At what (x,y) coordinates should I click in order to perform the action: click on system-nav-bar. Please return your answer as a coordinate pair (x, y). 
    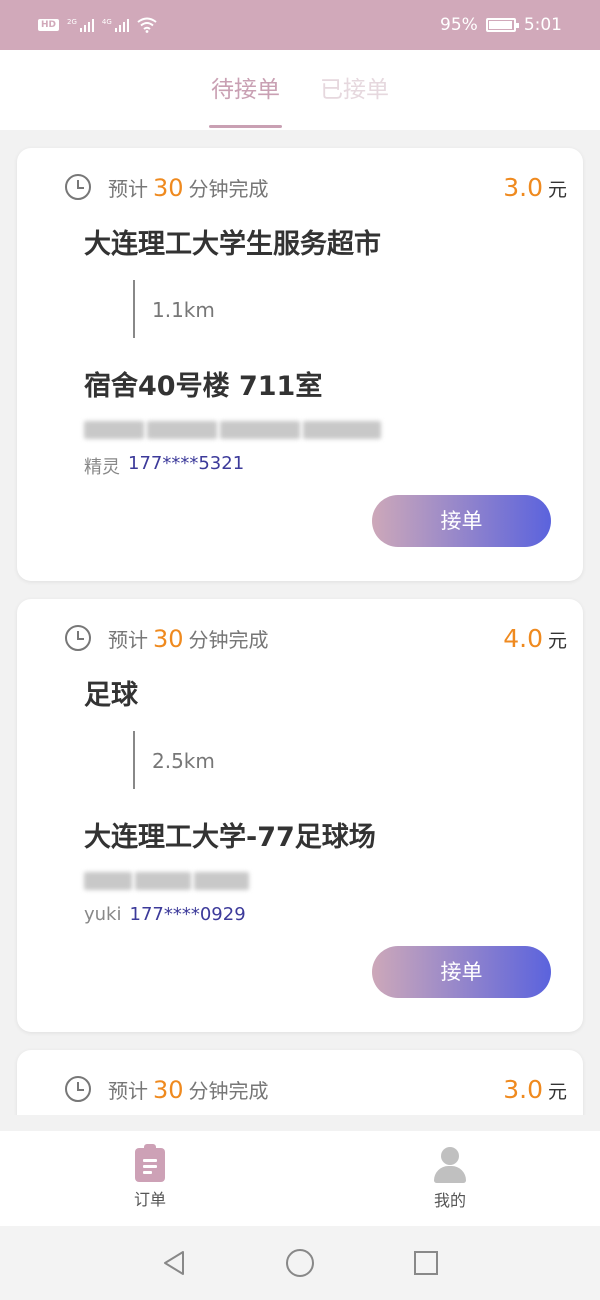
    Looking at the image, I should click on (300, 1263).